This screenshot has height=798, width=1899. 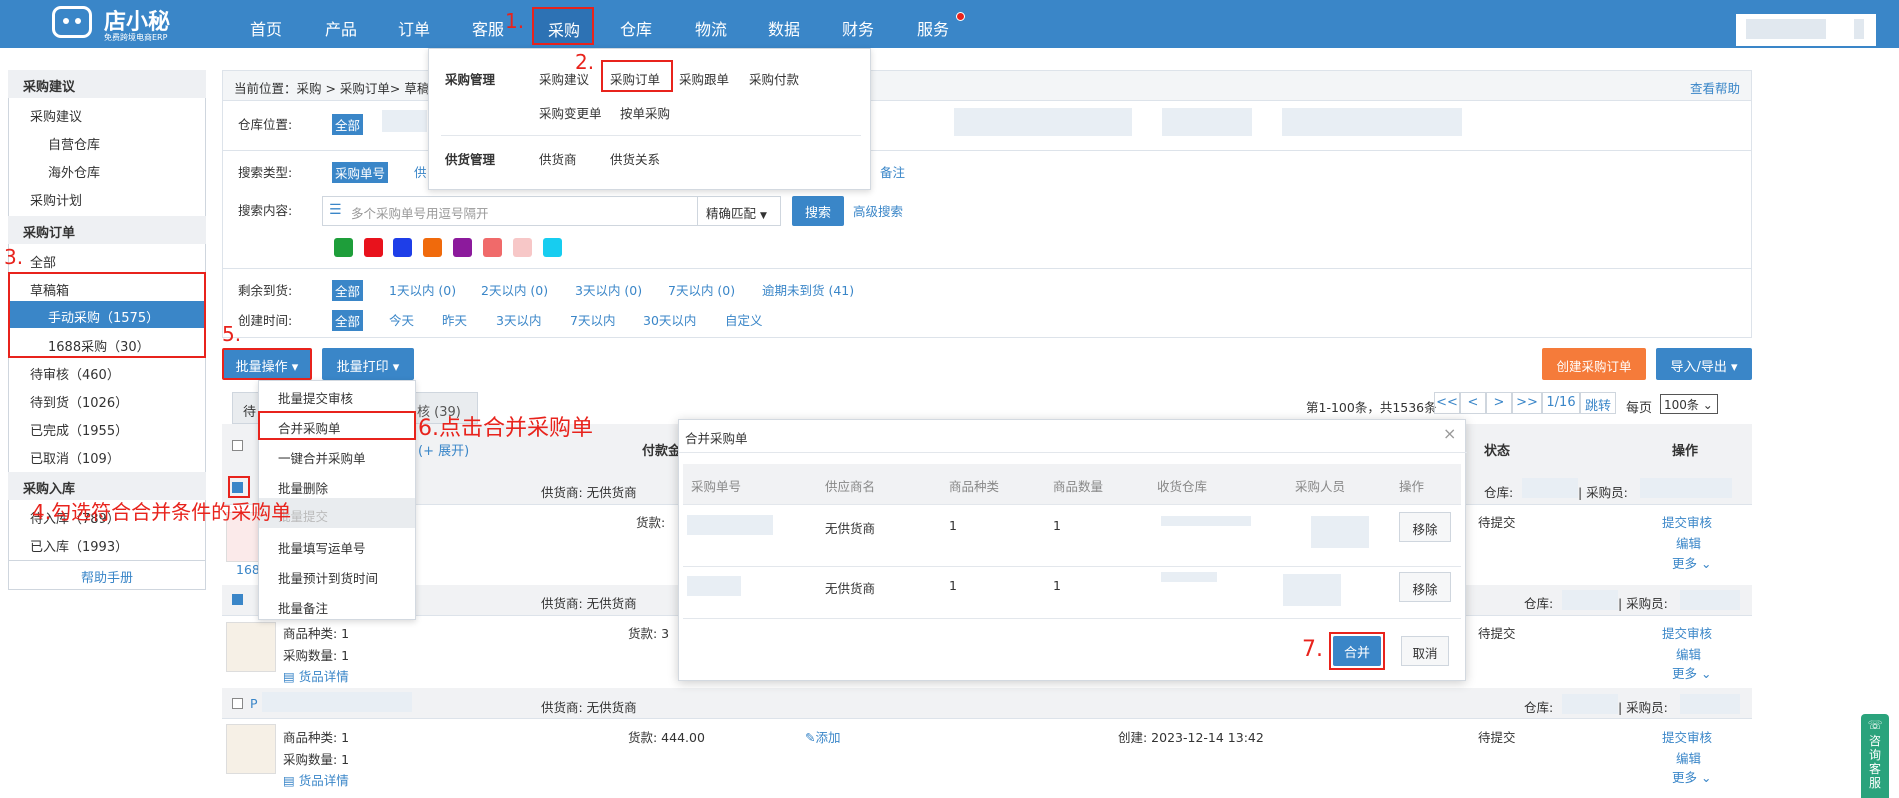 What do you see at coordinates (808, 289) in the screenshot?
I see `remain-opt-overdue: 逾期未到货 (41)` at bounding box center [808, 289].